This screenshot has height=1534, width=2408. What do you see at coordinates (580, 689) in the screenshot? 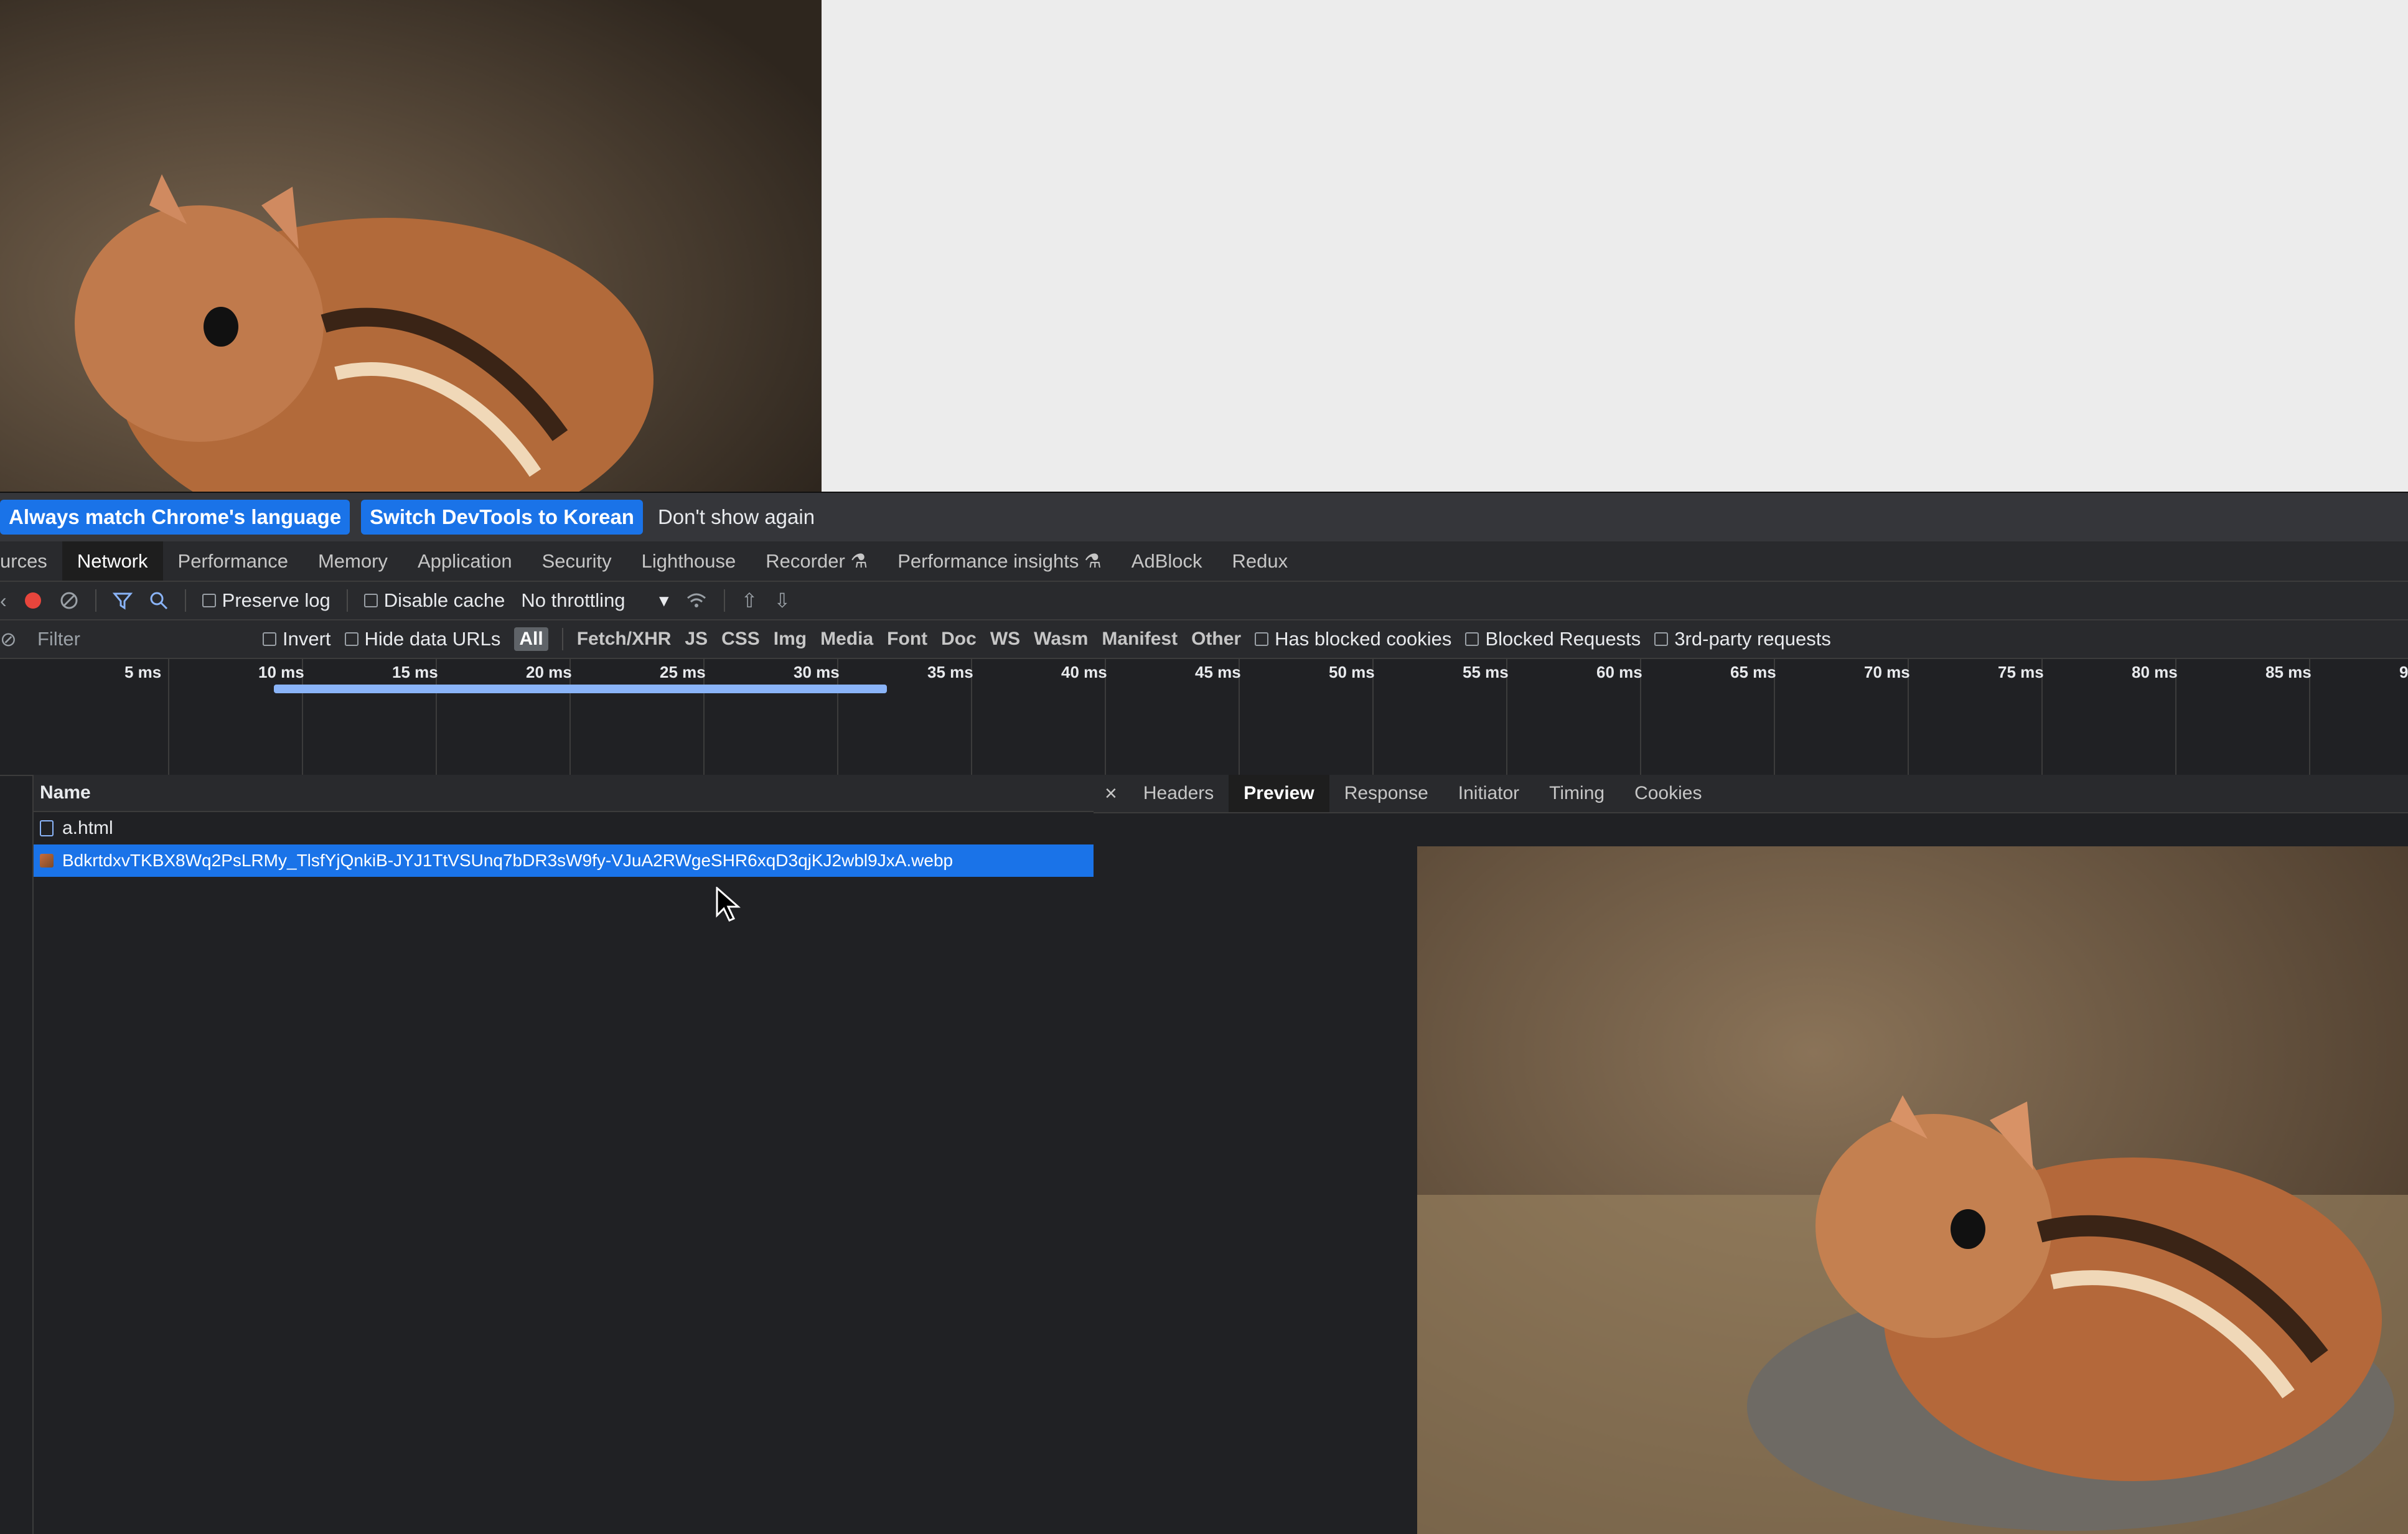
I see `timeline-request-bar` at bounding box center [580, 689].